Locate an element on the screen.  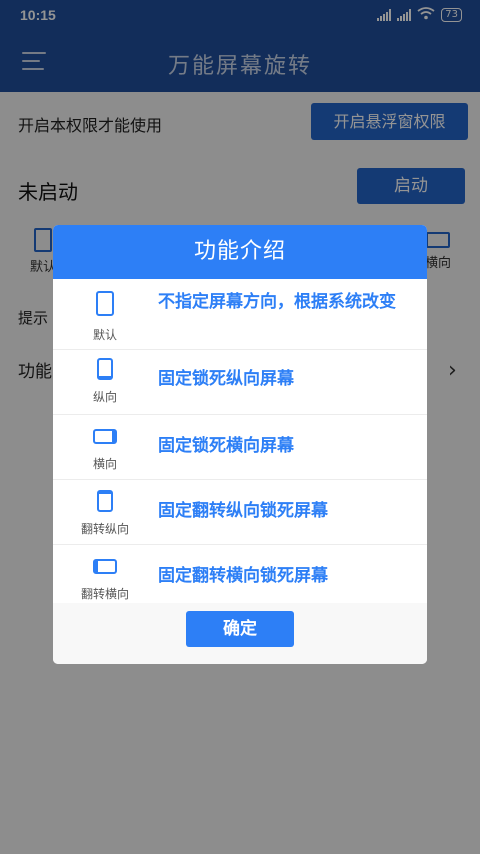
item-label: 纵向 is located at coordinates (104, 397).